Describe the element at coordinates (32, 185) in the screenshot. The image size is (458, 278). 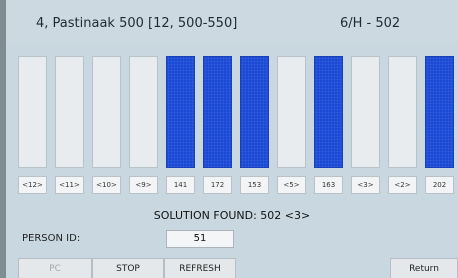
I see `weigh-bin-label: <12>` at that location.